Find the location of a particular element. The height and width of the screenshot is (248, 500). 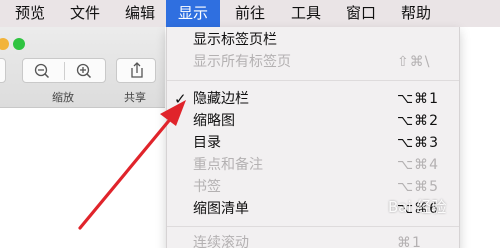

share-icon is located at coordinates (137, 70).